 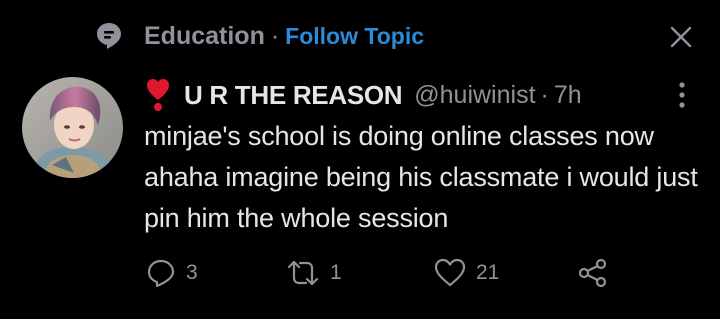 I want to click on avatar-image, so click(x=72, y=127).